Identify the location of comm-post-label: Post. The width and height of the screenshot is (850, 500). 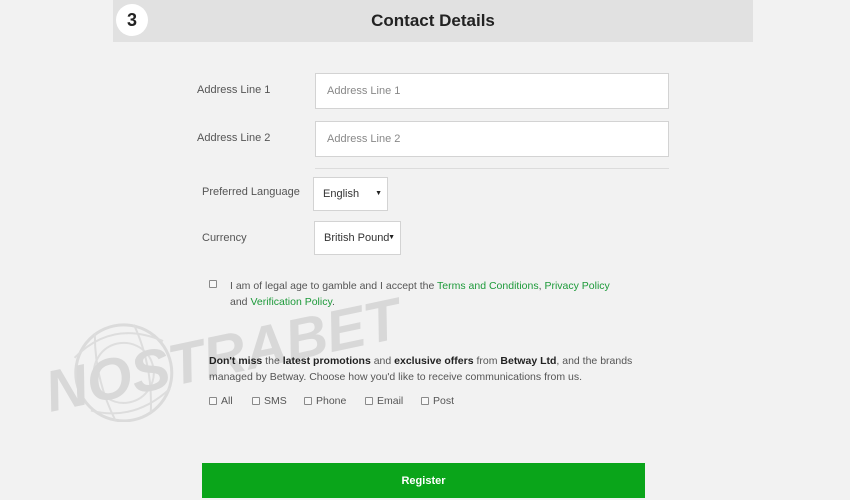
(444, 401).